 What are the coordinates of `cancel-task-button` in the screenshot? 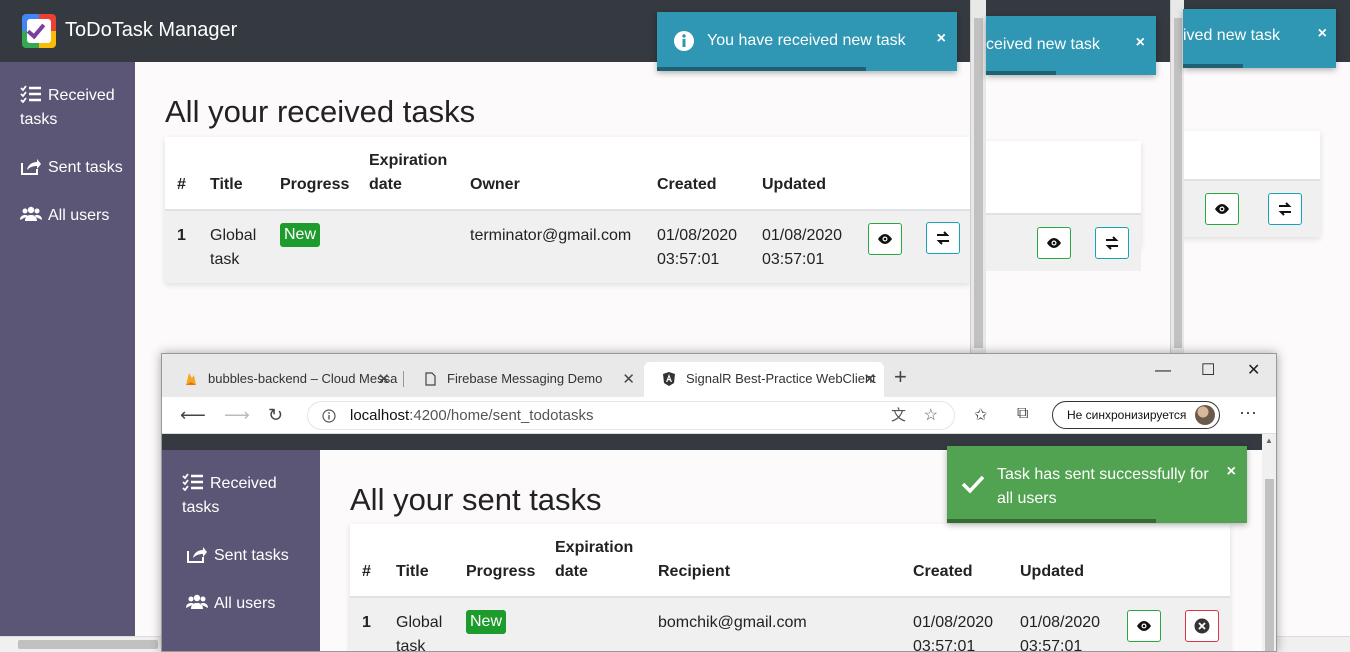 It's located at (1202, 626).